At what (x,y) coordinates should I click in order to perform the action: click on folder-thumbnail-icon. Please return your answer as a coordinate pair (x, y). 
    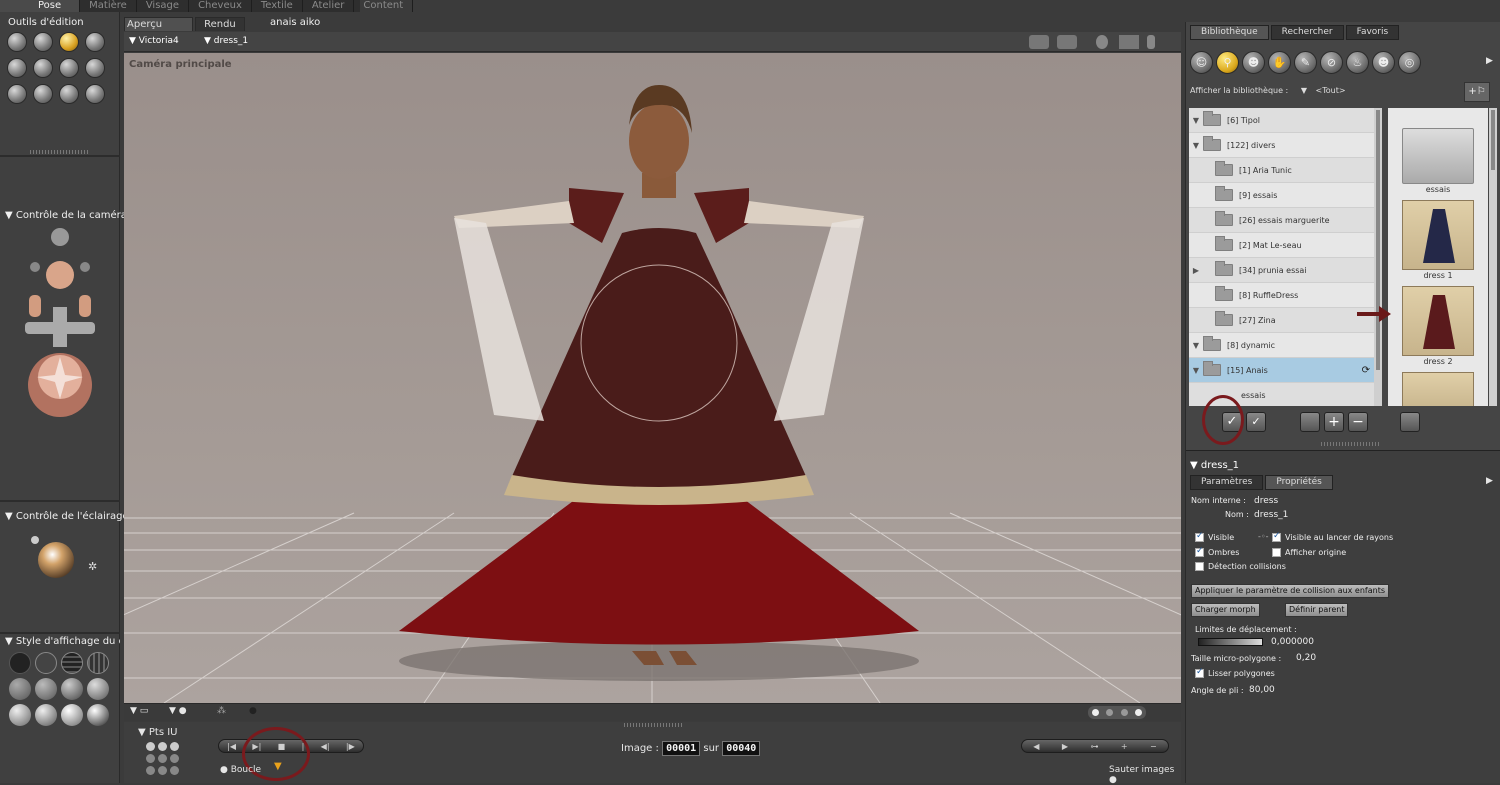
    Looking at the image, I should click on (1438, 156).